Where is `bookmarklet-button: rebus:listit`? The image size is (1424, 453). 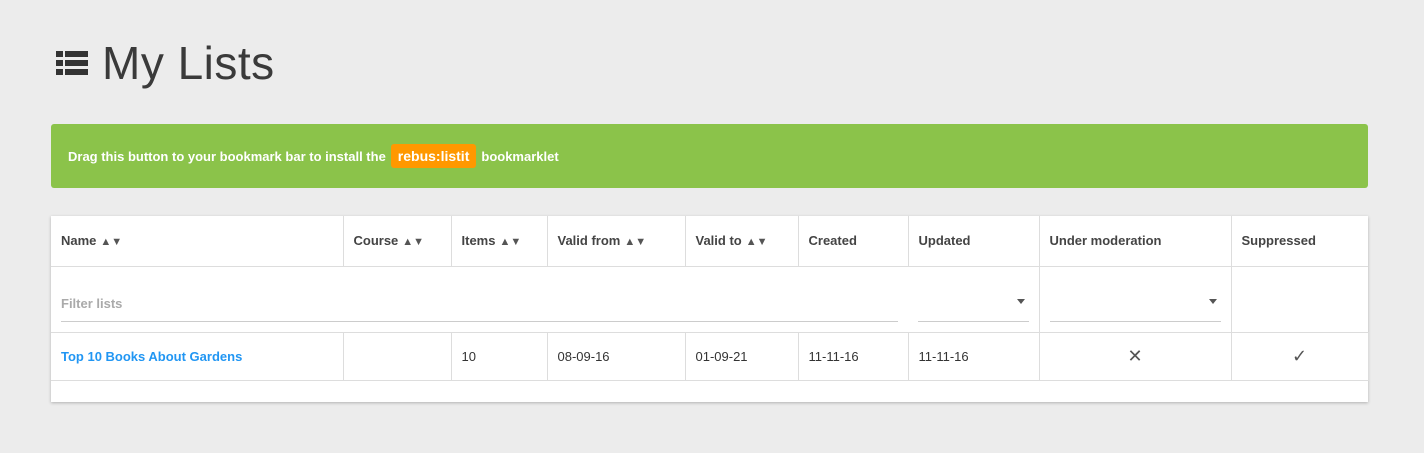 bookmarklet-button: rebus:listit is located at coordinates (433, 156).